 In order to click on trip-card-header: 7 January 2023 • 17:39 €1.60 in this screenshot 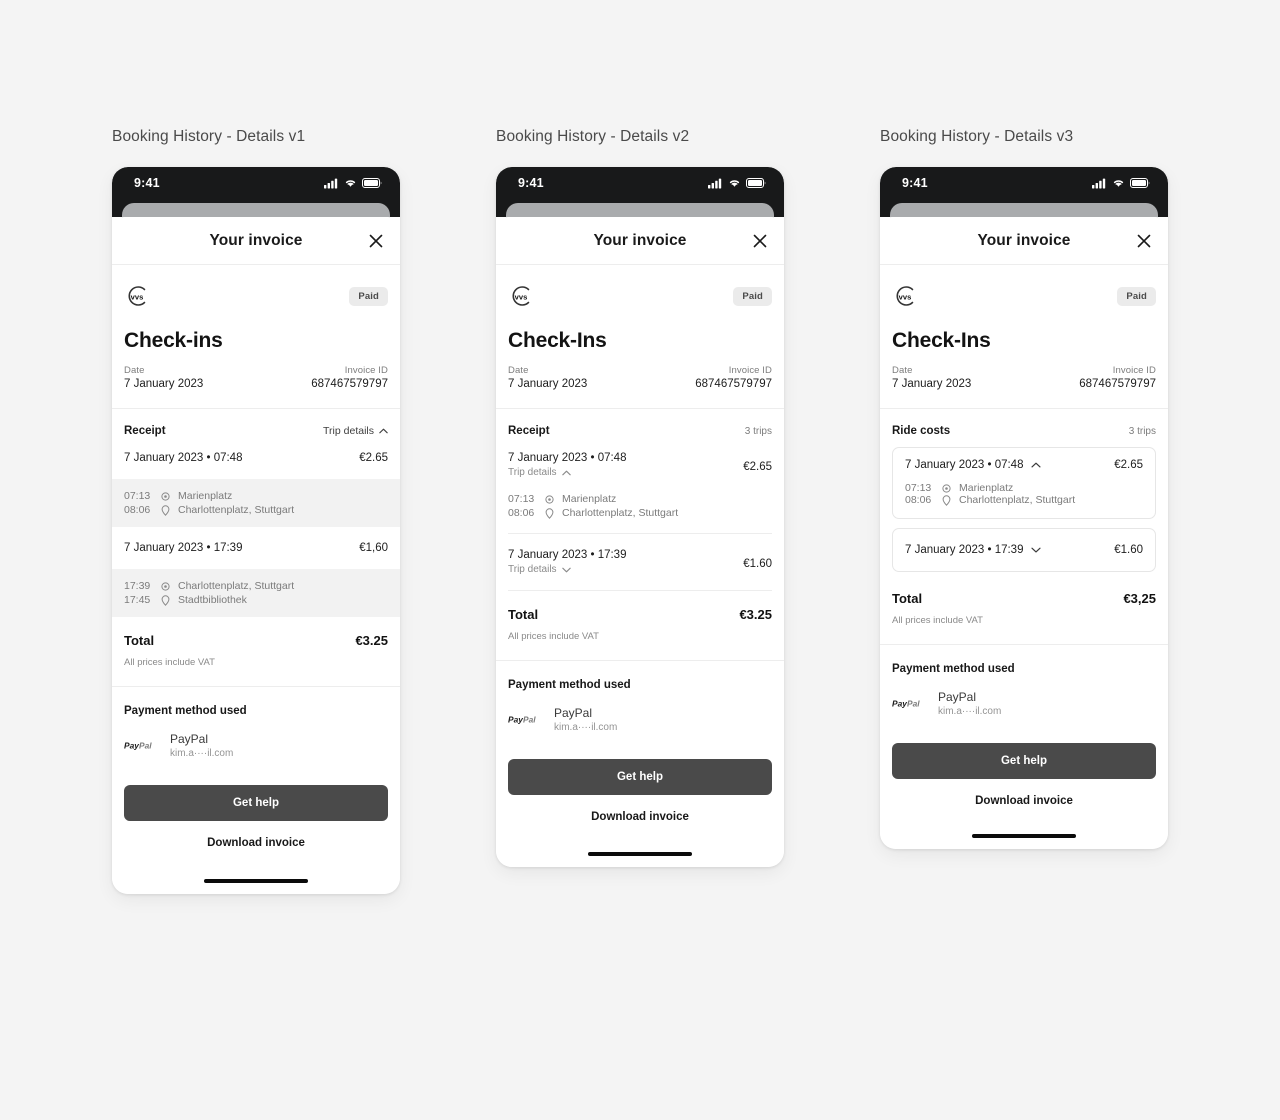, I will do `click(1024, 550)`.